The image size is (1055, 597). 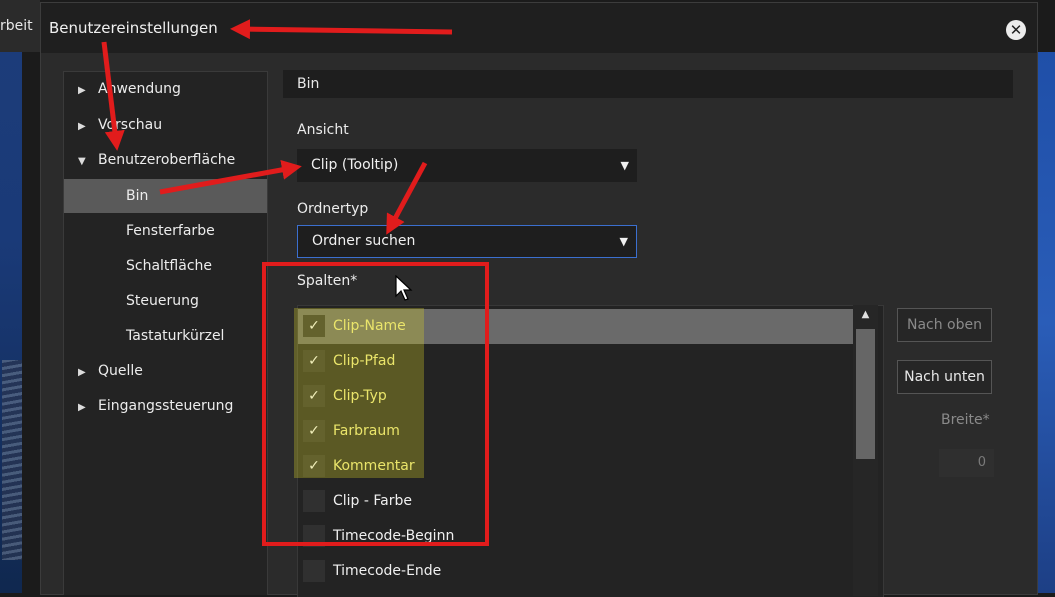 What do you see at coordinates (167, 160) in the screenshot?
I see `nav-item-label: Benutzeroberfläche` at bounding box center [167, 160].